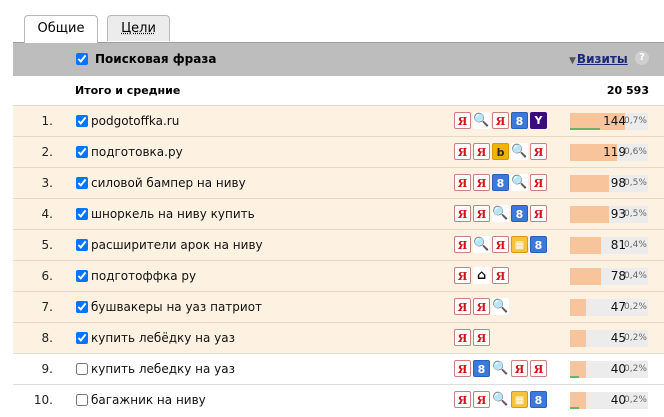 Image resolution: width=664 pixels, height=417 pixels. Describe the element at coordinates (137, 152) in the screenshot. I see `search-phrase: подготовка.ру` at that location.